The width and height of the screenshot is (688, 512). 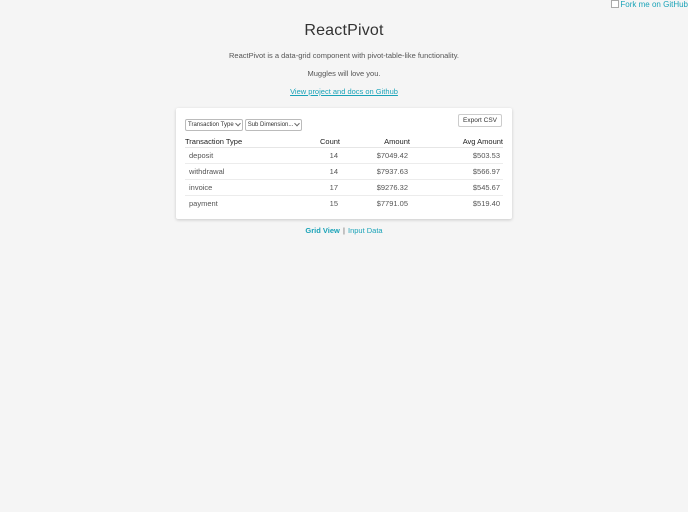 What do you see at coordinates (232, 155) in the screenshot?
I see `cell-type: deposit` at bounding box center [232, 155].